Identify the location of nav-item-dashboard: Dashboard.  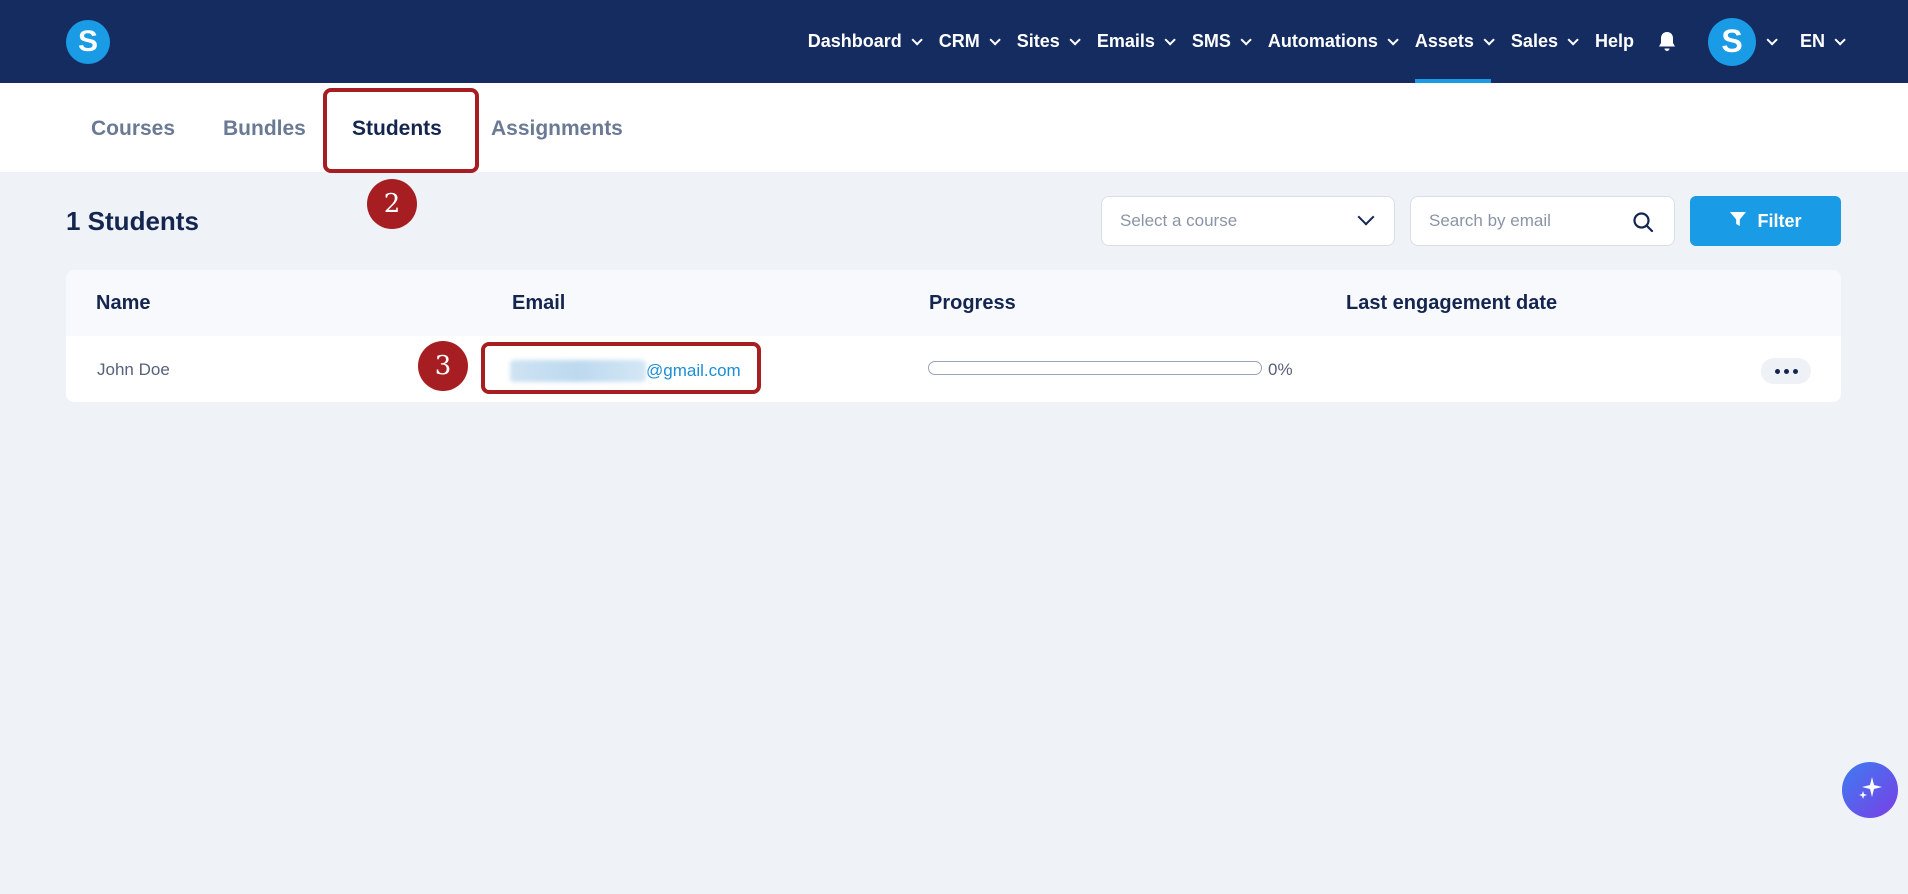
(865, 41).